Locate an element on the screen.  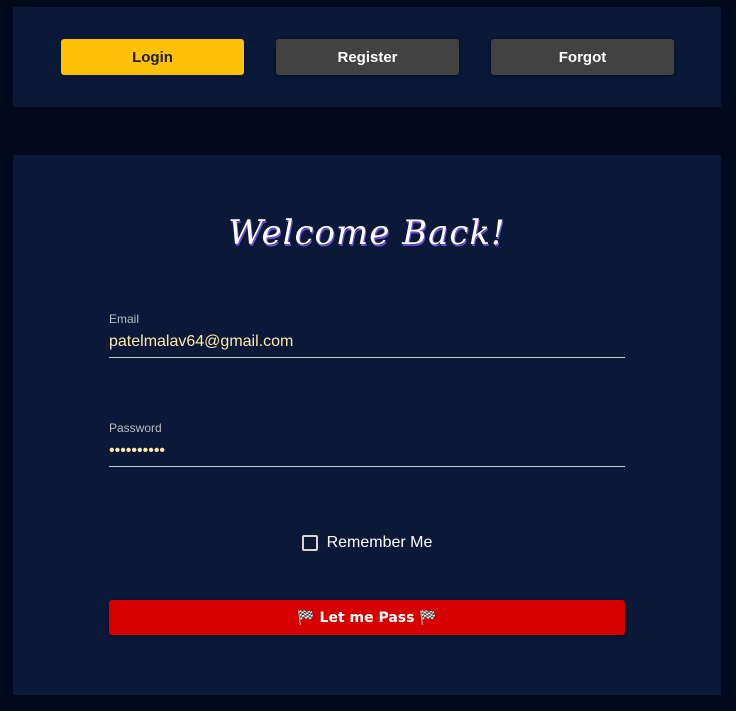
remember-me-label: Remember Me is located at coordinates (379, 542).